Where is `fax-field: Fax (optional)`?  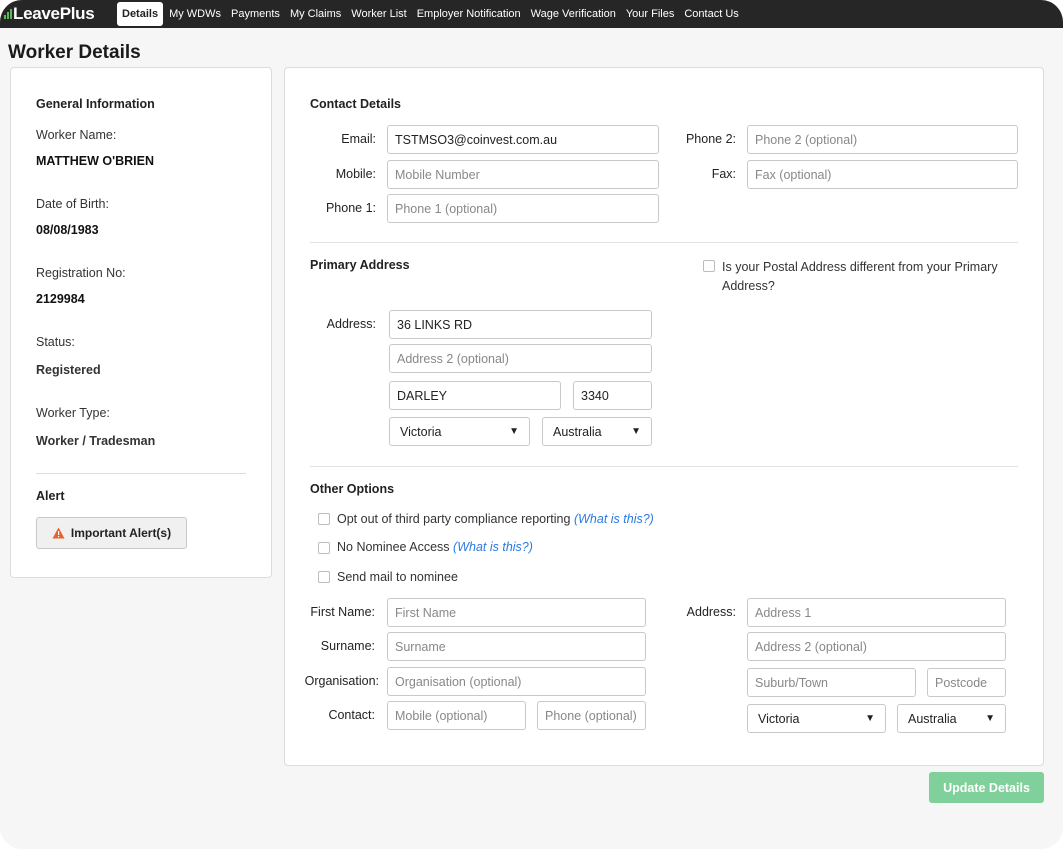
fax-field: Fax (optional) is located at coordinates (882, 174).